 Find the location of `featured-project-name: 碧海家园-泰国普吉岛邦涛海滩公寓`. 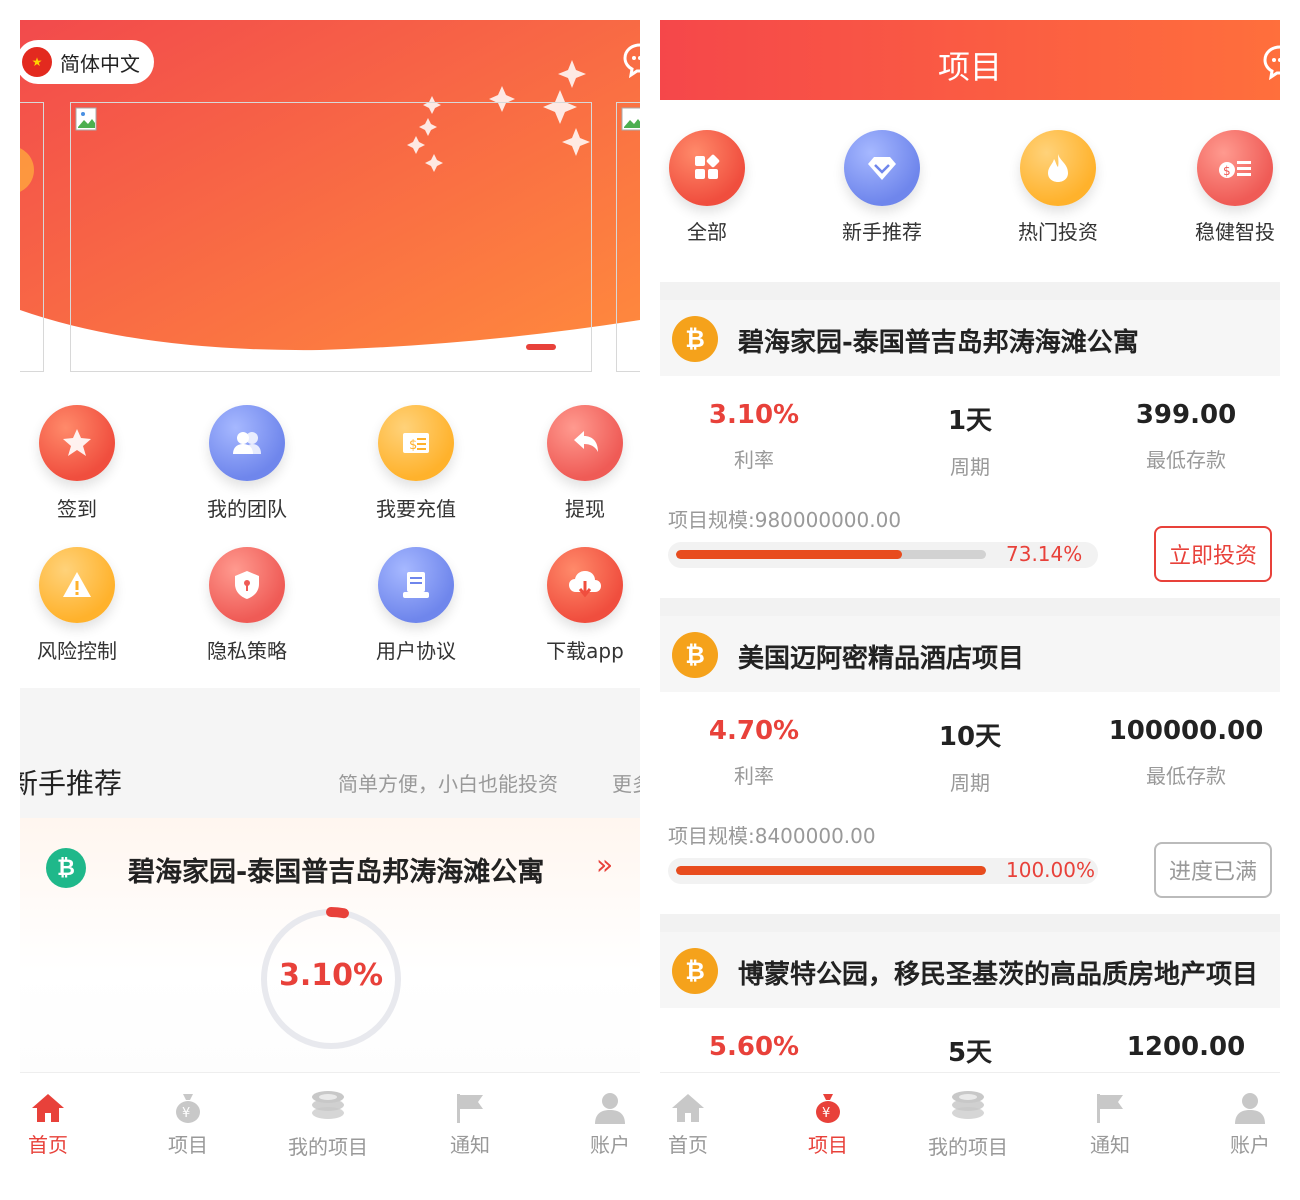

featured-project-name: 碧海家园-泰国普吉岛邦涛海滩公寓 is located at coordinates (336, 872).